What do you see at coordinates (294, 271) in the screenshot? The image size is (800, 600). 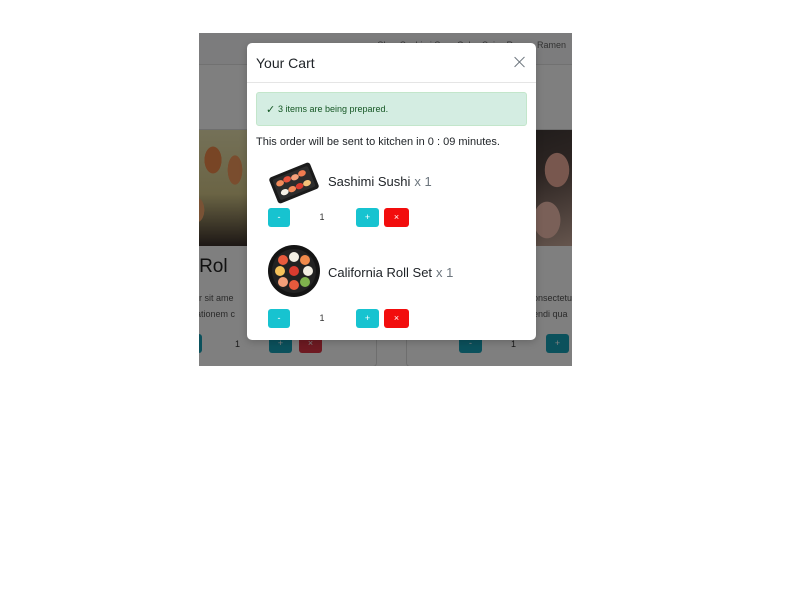 I see `california-roll-set-image` at bounding box center [294, 271].